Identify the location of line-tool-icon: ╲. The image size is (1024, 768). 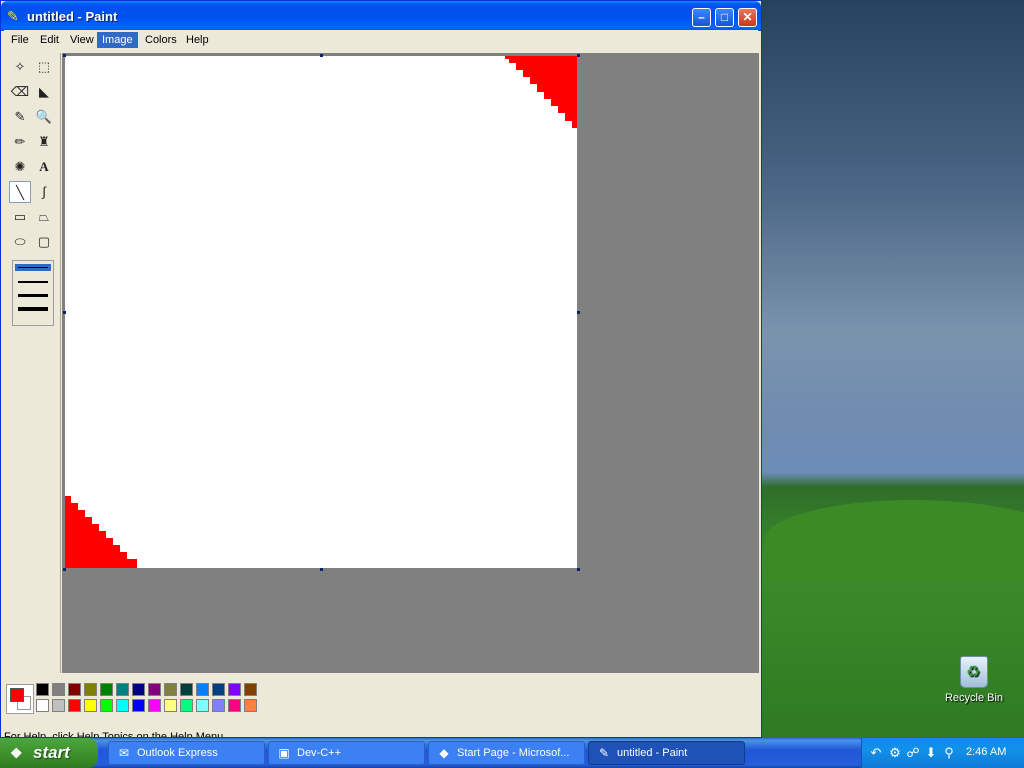
(20, 192).